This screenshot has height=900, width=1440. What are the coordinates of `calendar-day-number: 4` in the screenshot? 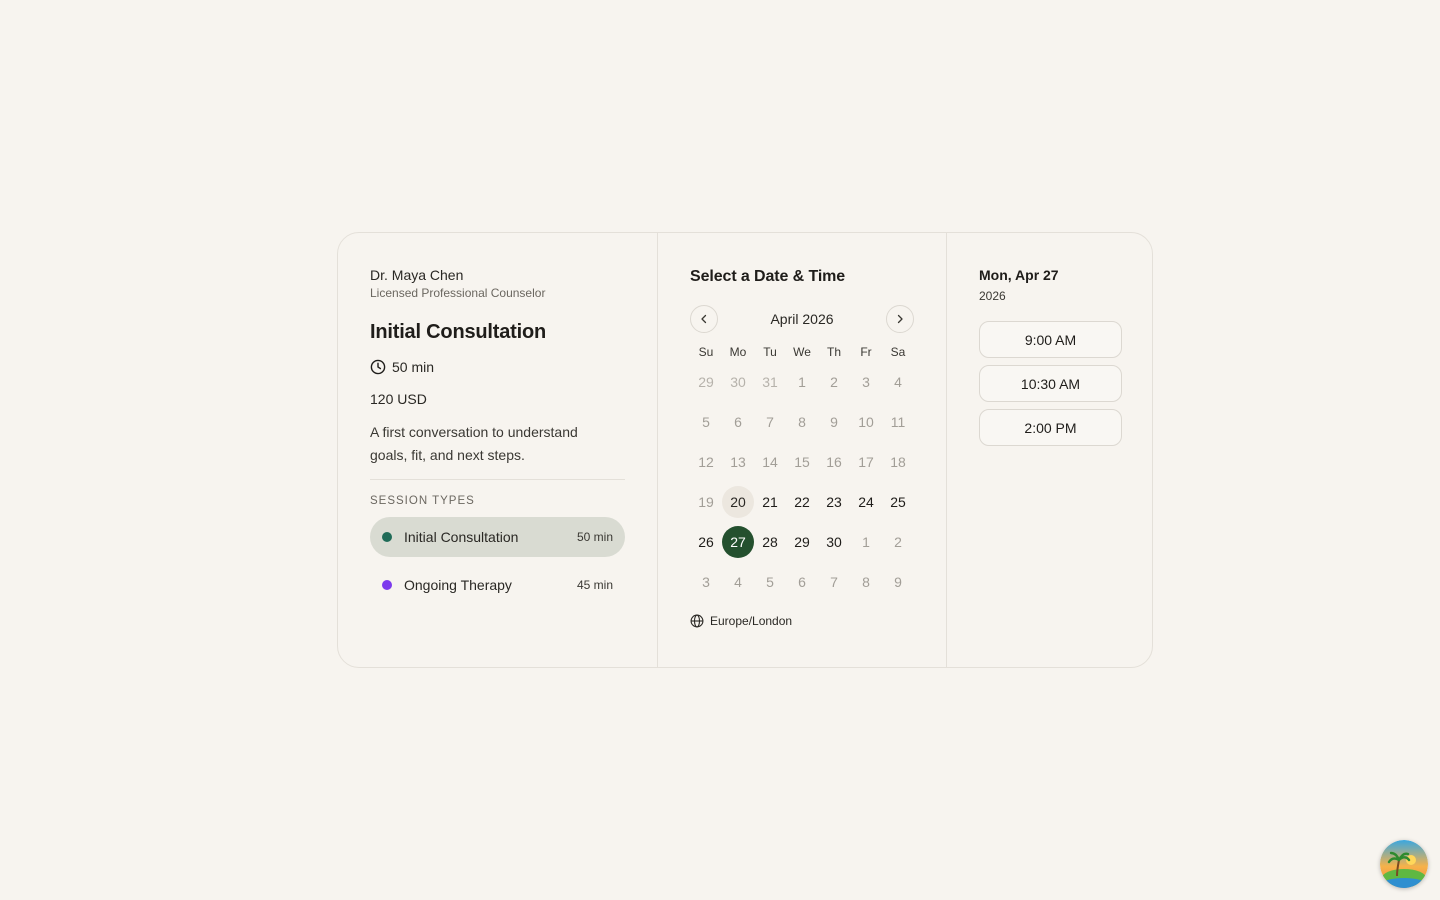 It's located at (898, 382).